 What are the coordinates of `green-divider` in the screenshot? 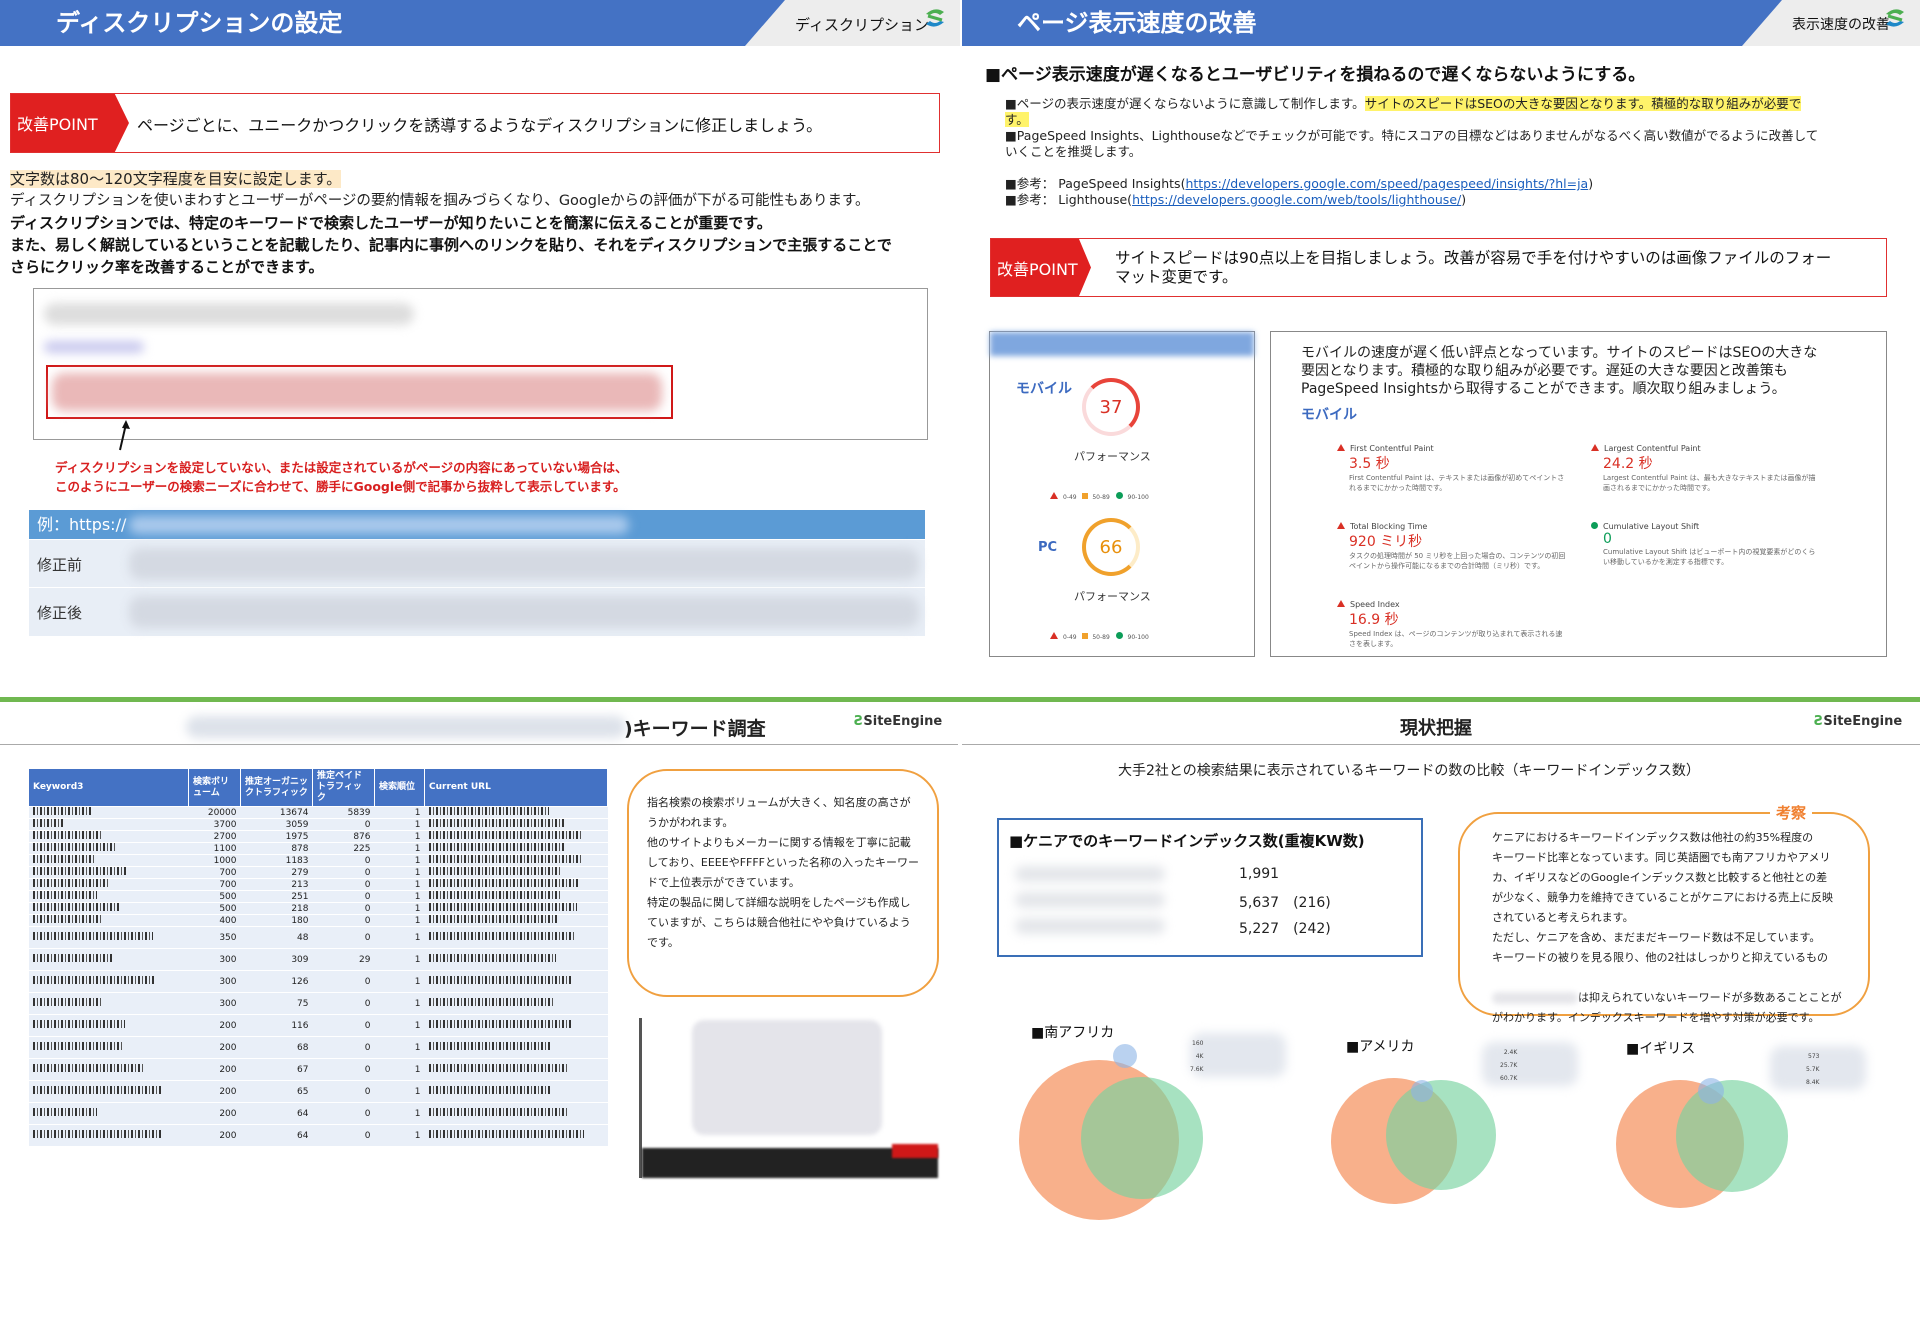 It's located at (960, 699).